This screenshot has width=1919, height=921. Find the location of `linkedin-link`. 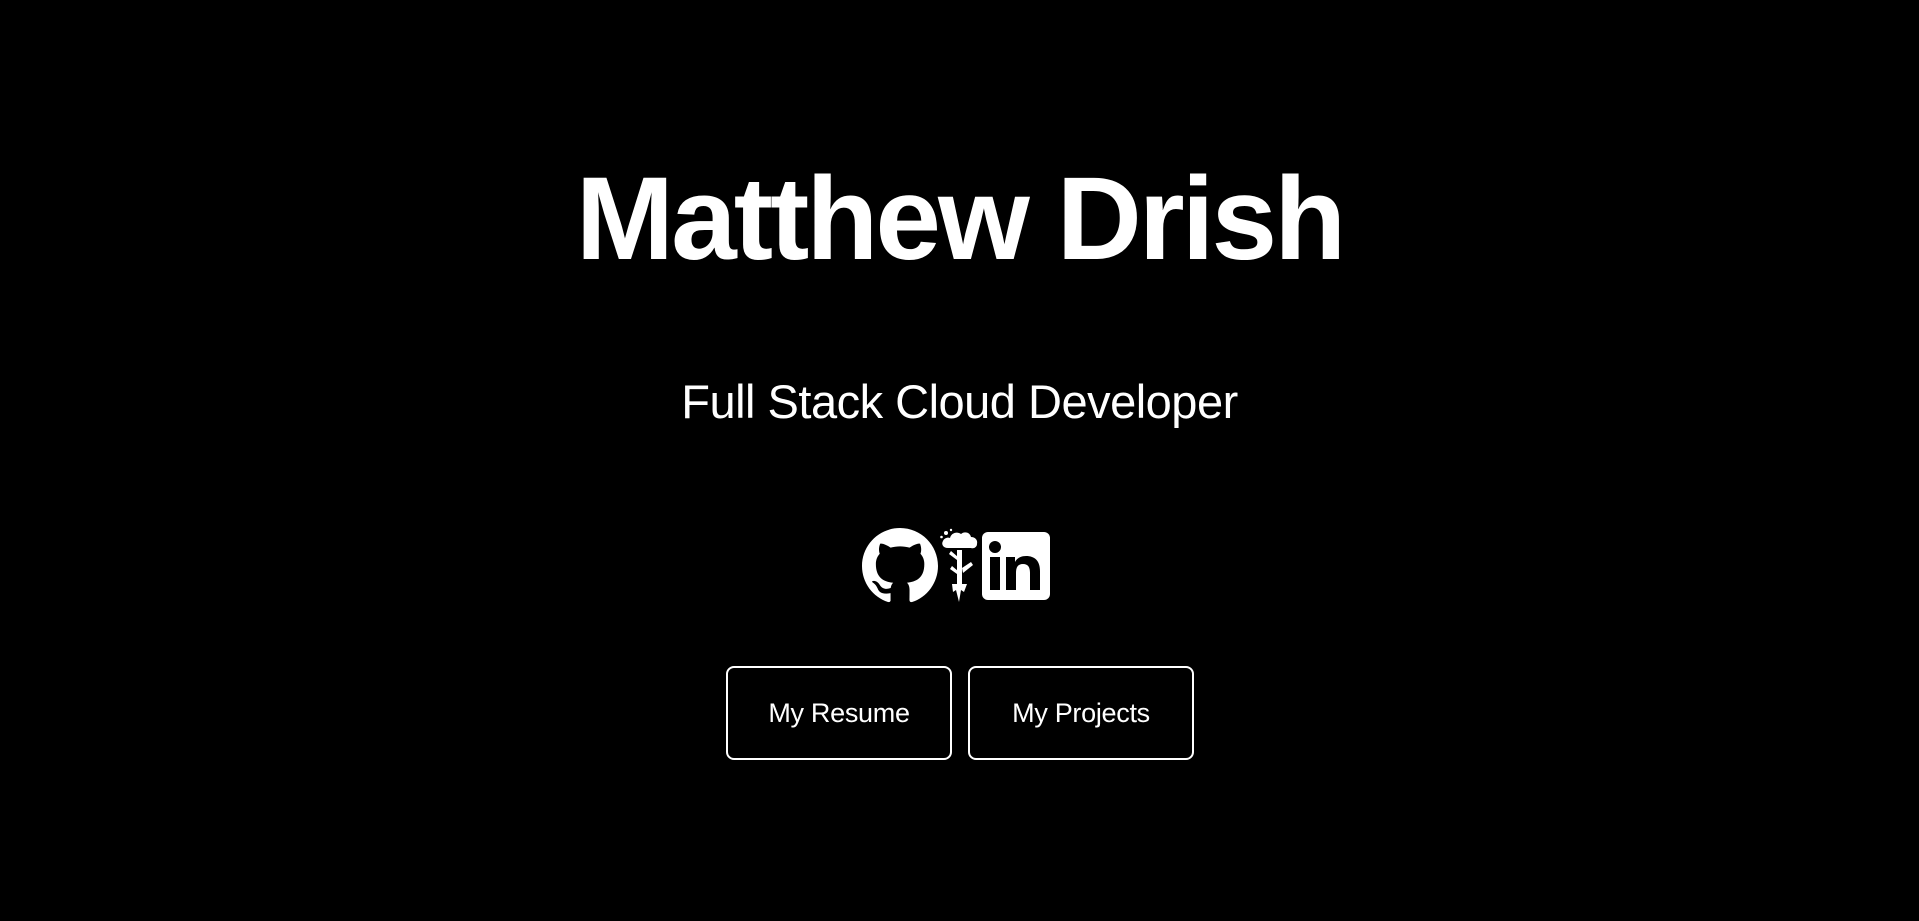

linkedin-link is located at coordinates (1016, 566).